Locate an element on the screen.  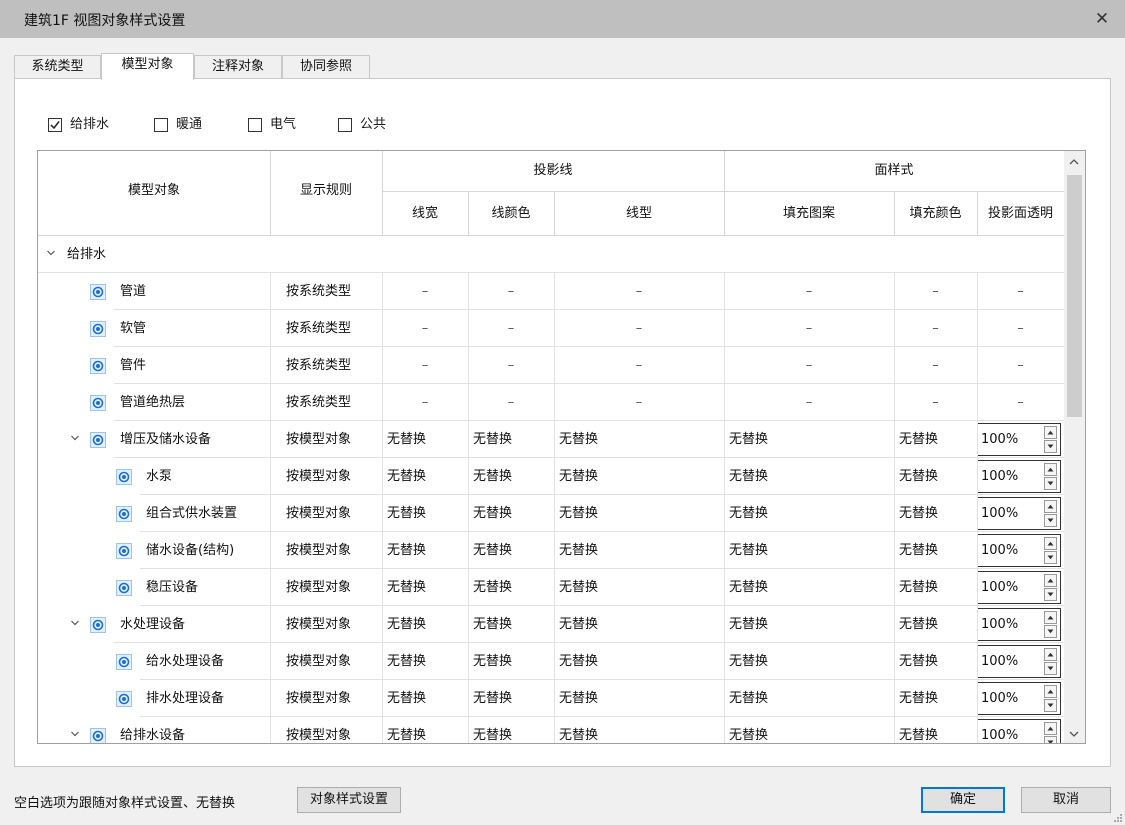
group-row: 给排水 is located at coordinates (551, 254).